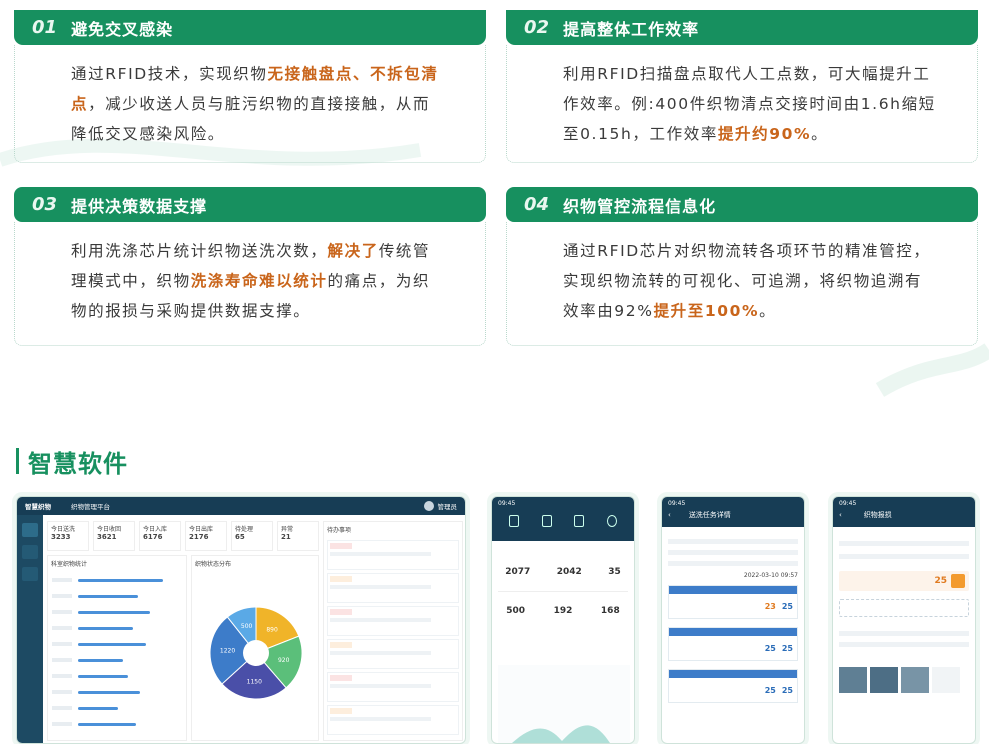 The height and width of the screenshot is (744, 989). I want to click on dashboard-sidebar, so click(30, 629).